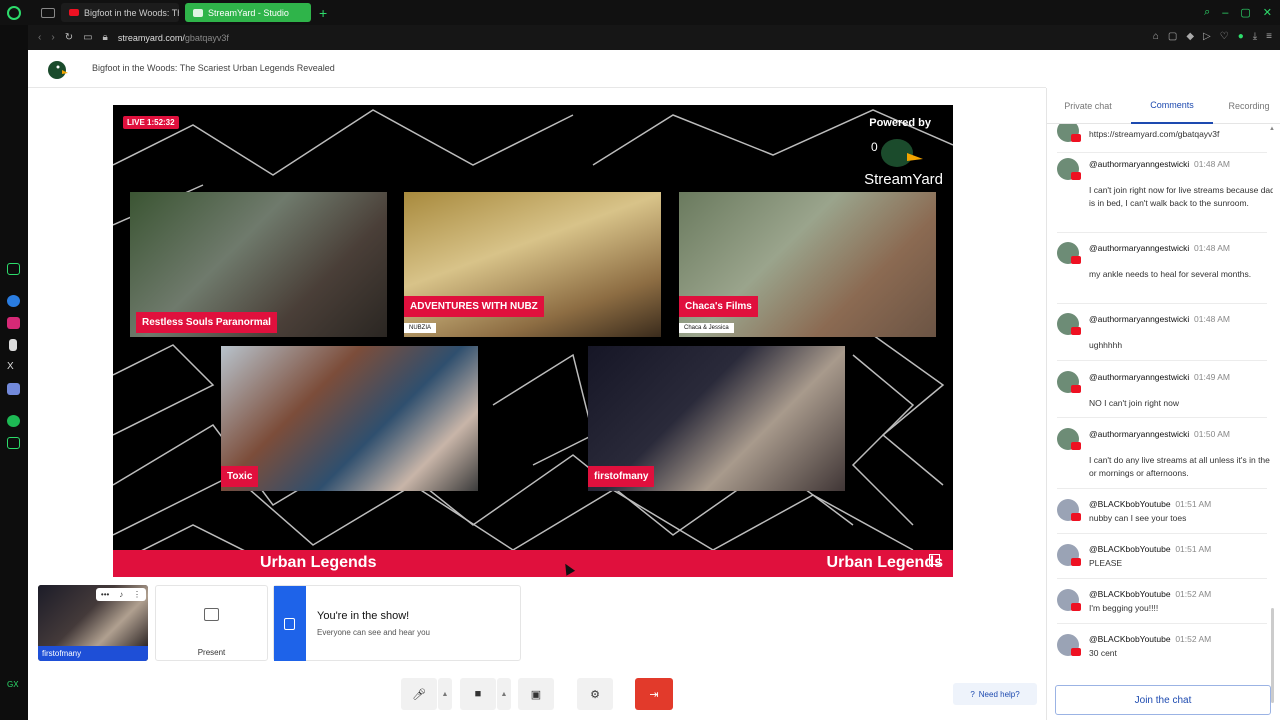 Image resolution: width=1280 pixels, height=720 pixels. I want to click on youtube-icon, so click(74, 12).